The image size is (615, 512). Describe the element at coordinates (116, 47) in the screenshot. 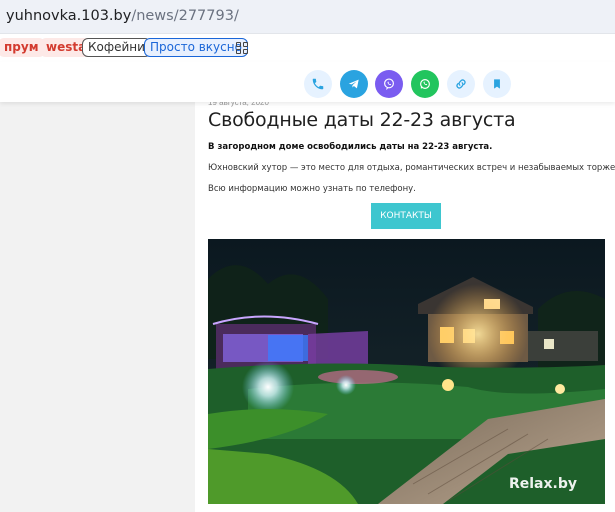

I see `bookmark-coffee: Кофейни` at that location.